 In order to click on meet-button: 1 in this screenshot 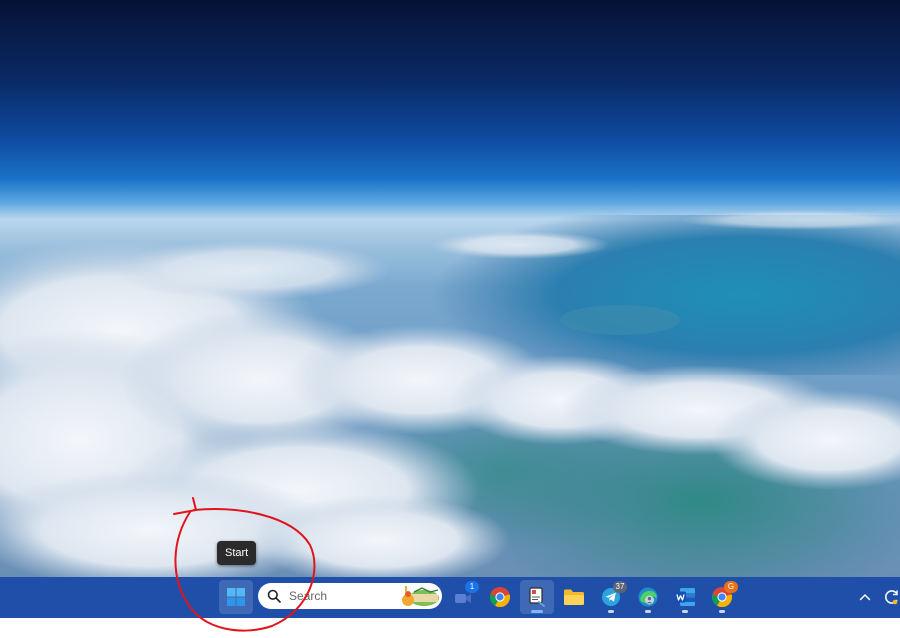, I will do `click(463, 597)`.